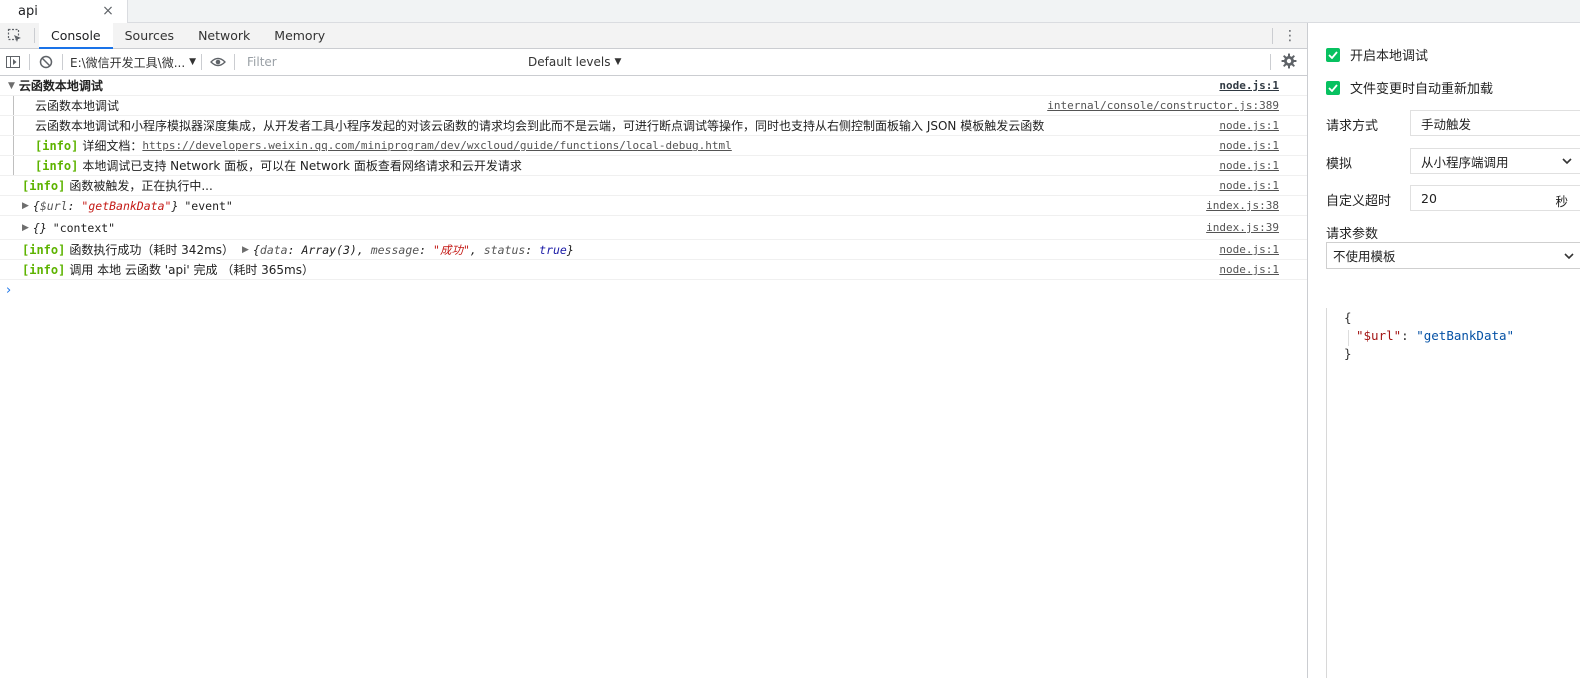 Image resolution: width=1580 pixels, height=678 pixels. What do you see at coordinates (1242, 227) in the screenshot?
I see `source-link: index.js:39` at bounding box center [1242, 227].